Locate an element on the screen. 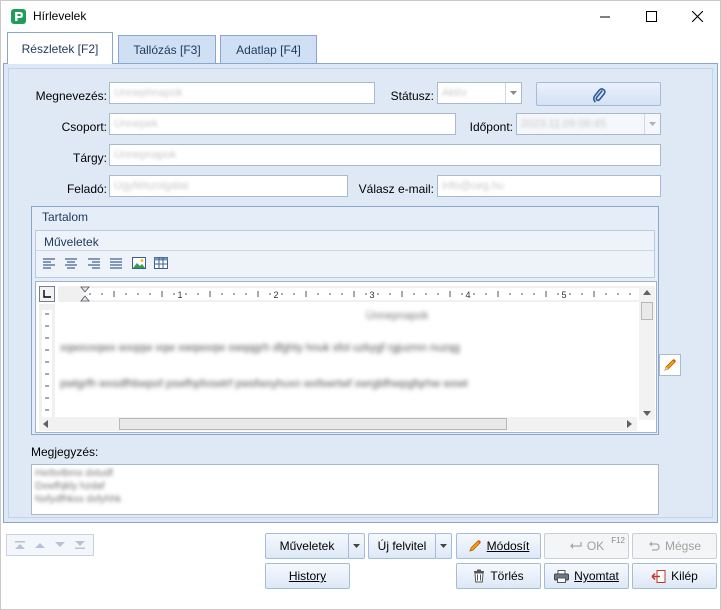  megse-label: Mégse is located at coordinates (683, 546).